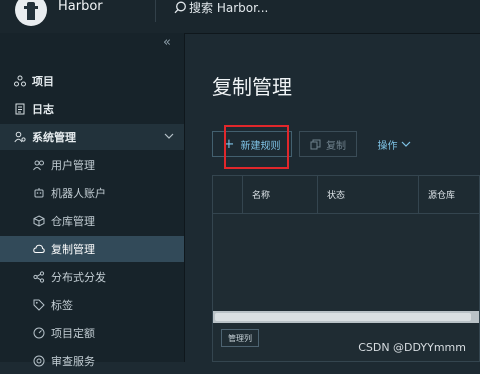 This screenshot has width=480, height=374. What do you see at coordinates (20, 137) in the screenshot?
I see `system-admin-icon` at bounding box center [20, 137].